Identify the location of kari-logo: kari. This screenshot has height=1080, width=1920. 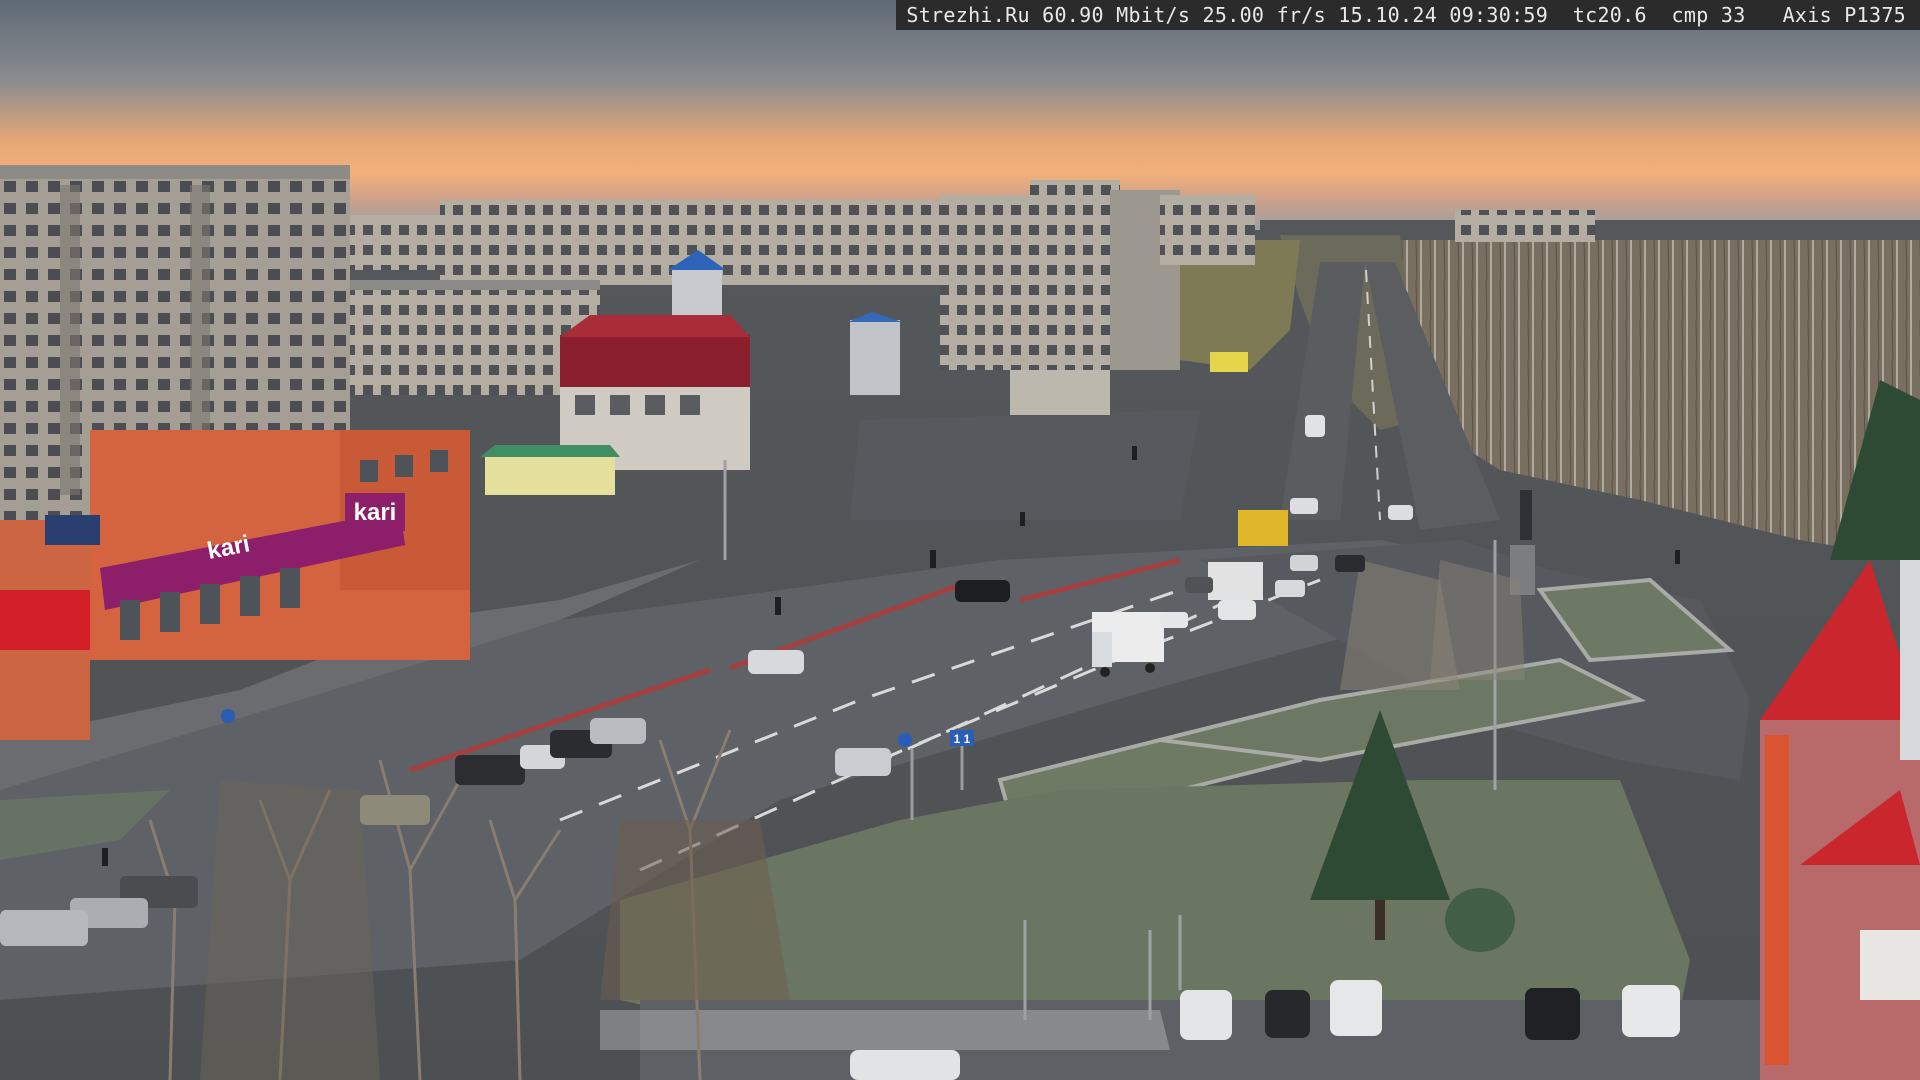
(375, 512).